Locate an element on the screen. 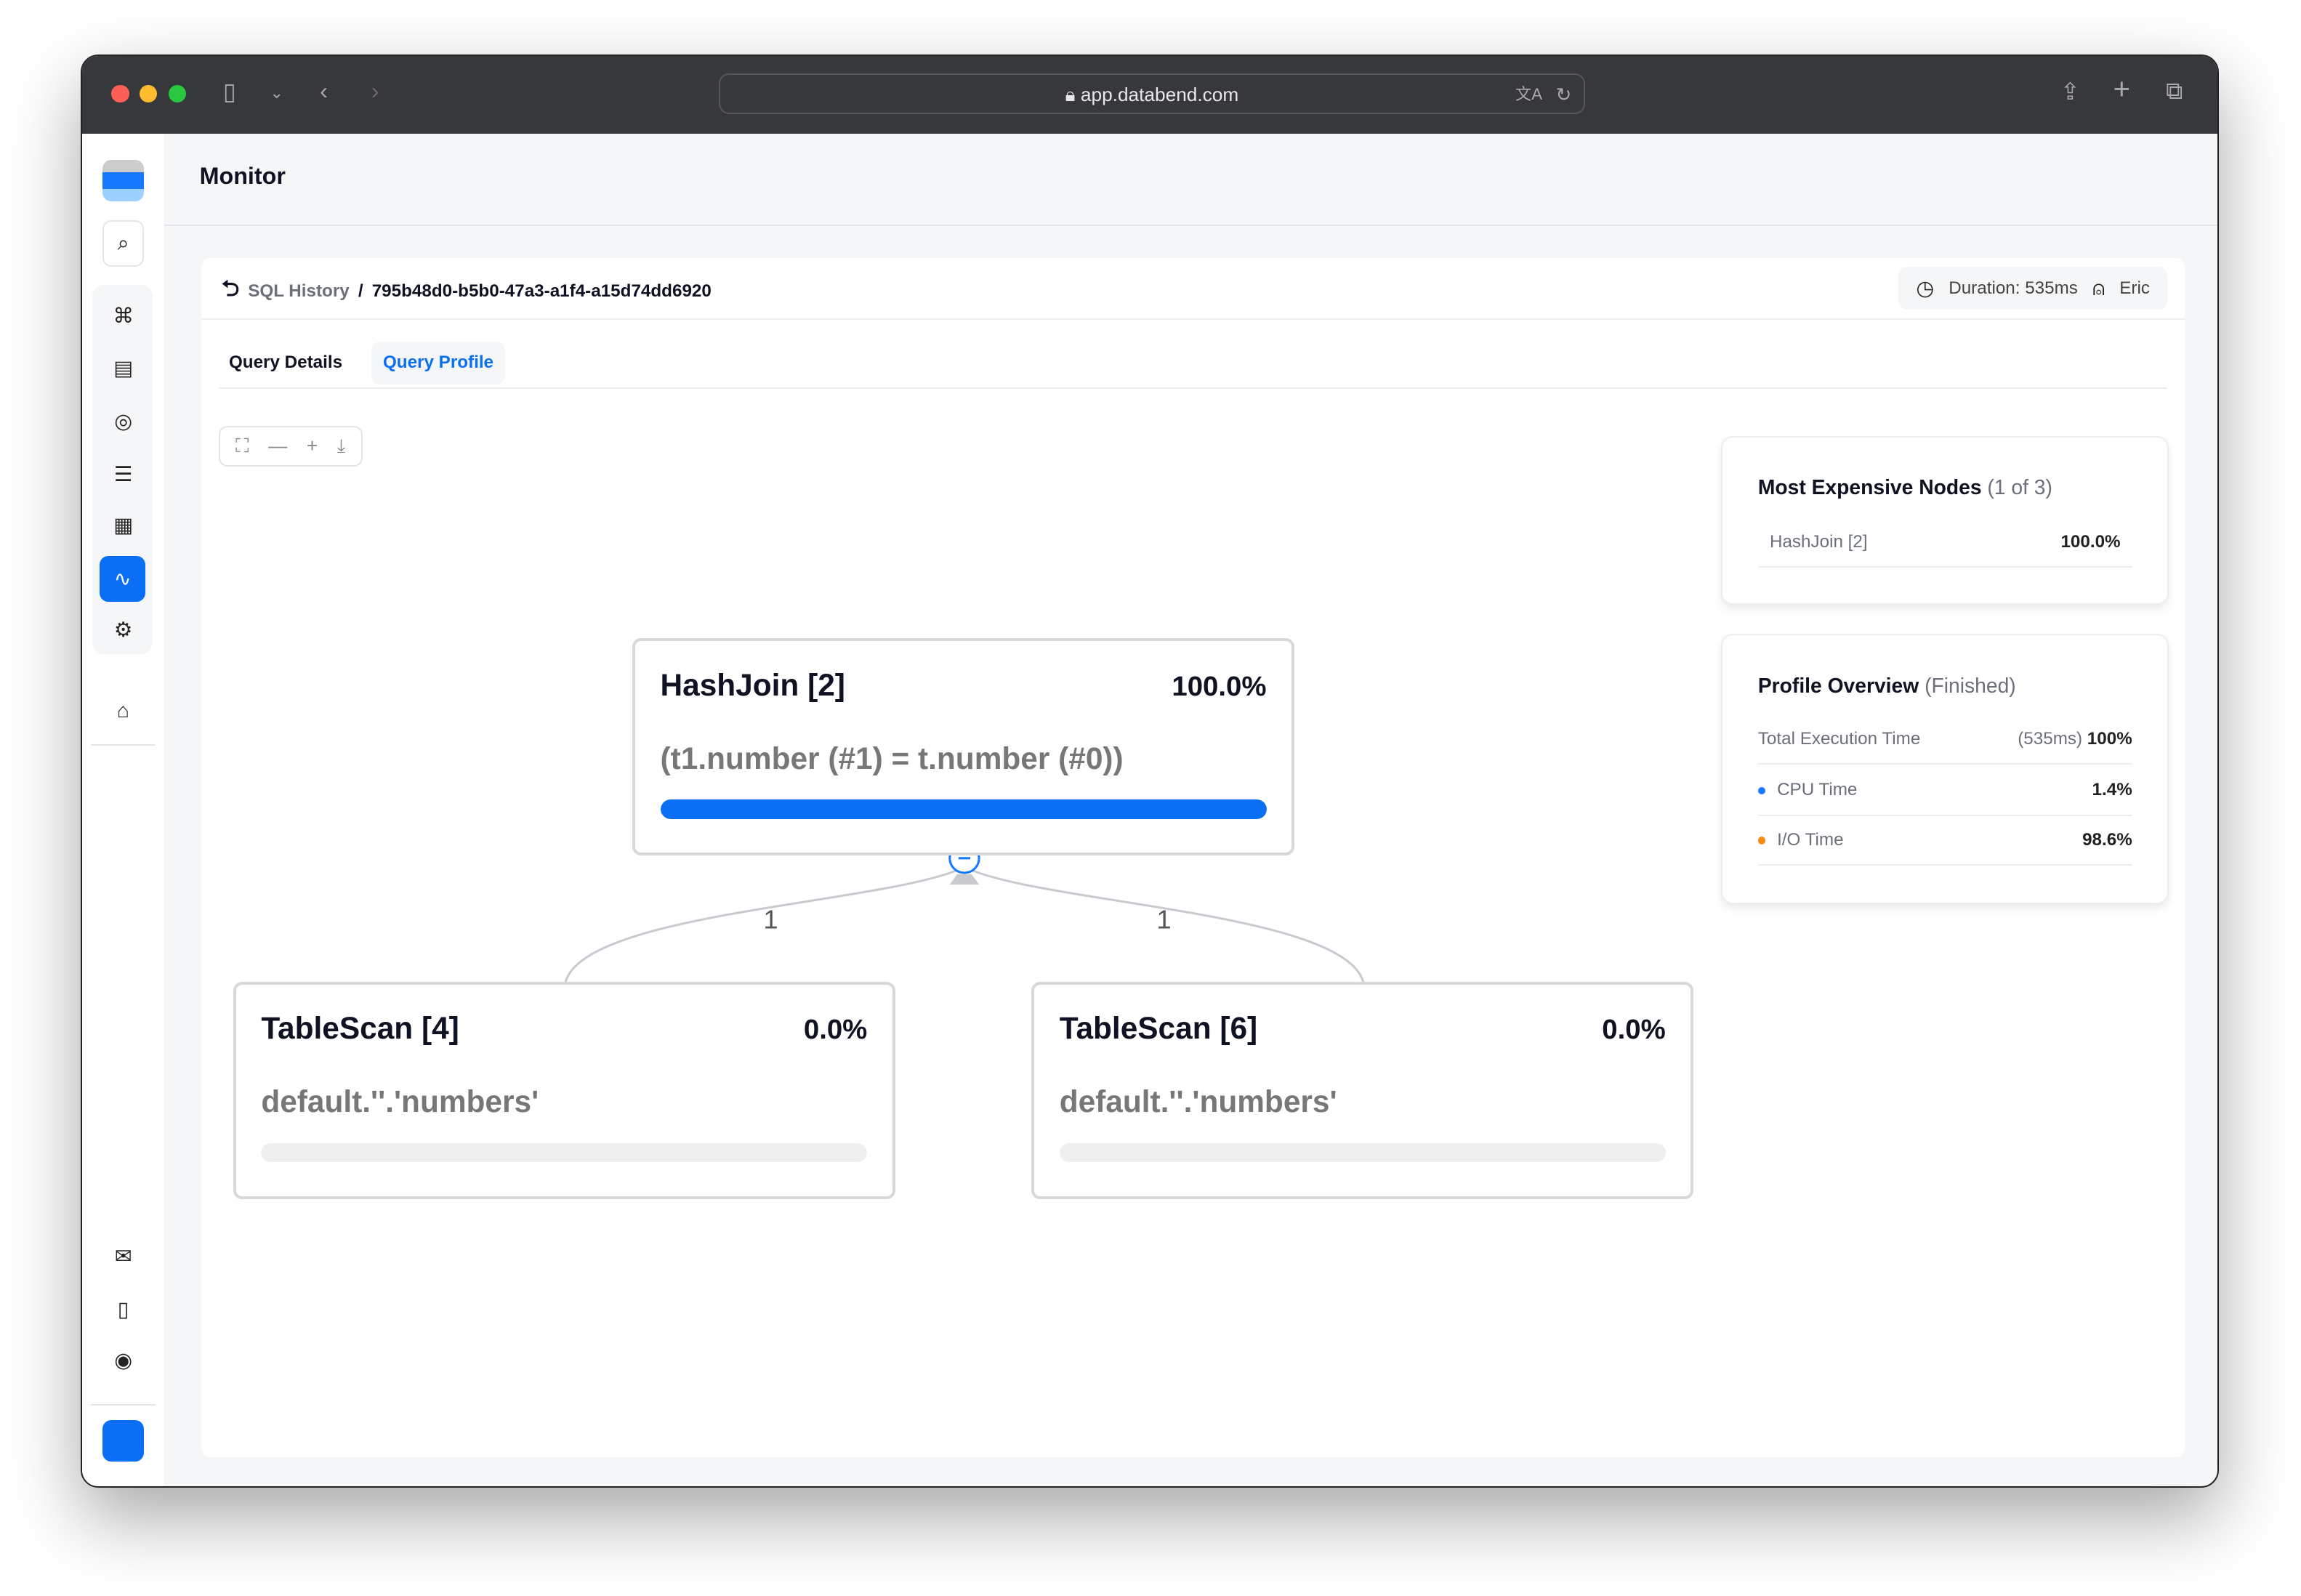 The image size is (2301, 1596). node-description: (t1.number (#1) = t.number (#0)) is located at coordinates (892, 758).